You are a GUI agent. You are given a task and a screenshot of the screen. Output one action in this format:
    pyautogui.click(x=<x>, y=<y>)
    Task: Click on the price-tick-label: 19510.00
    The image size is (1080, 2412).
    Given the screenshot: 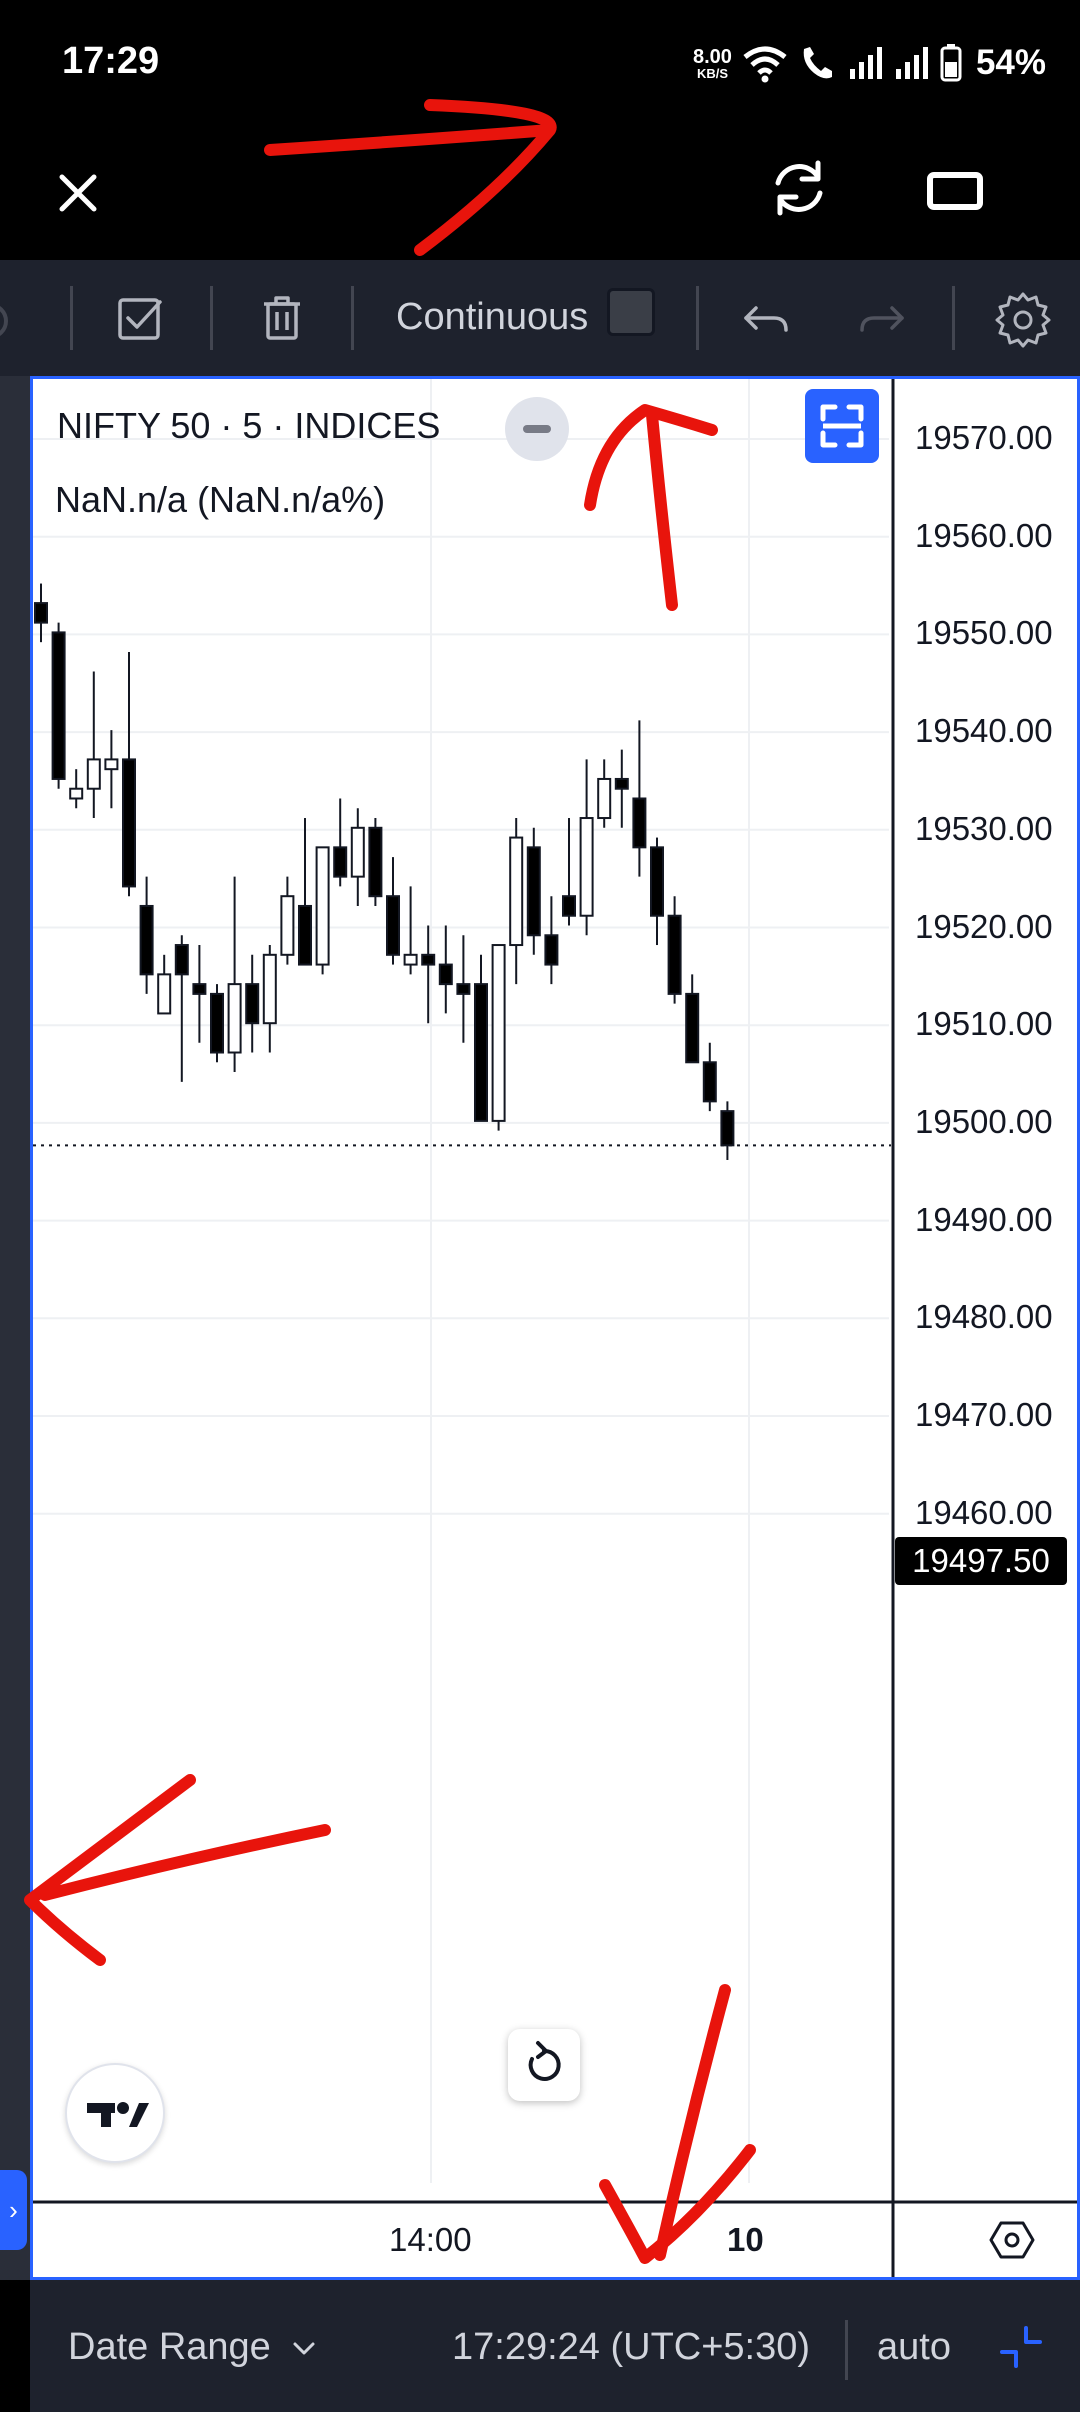 What is the action you would take?
    pyautogui.click(x=984, y=1024)
    